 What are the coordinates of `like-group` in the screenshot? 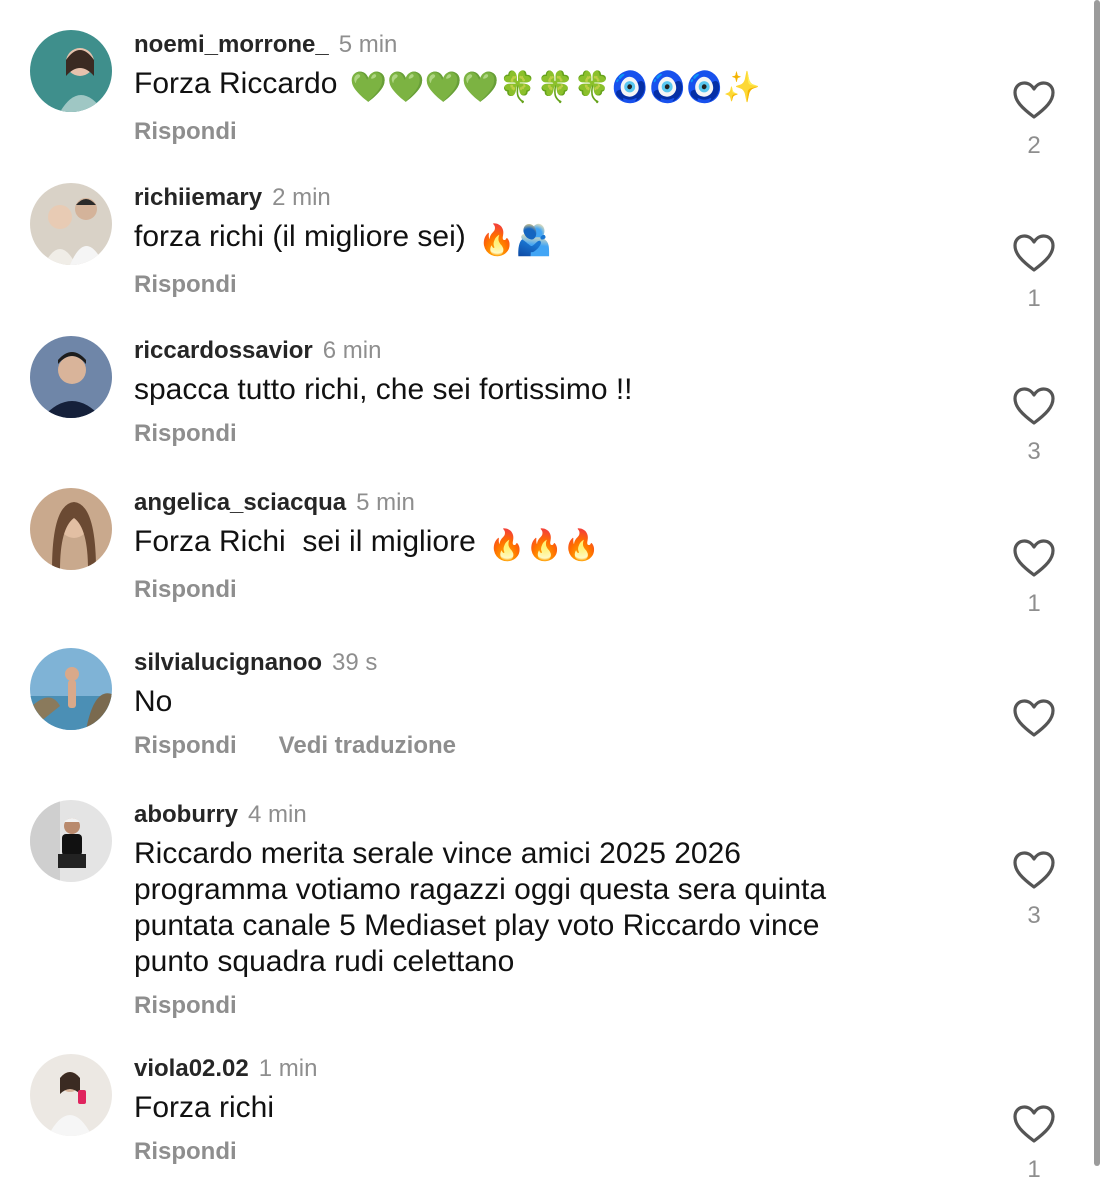 It's located at (1034, 718).